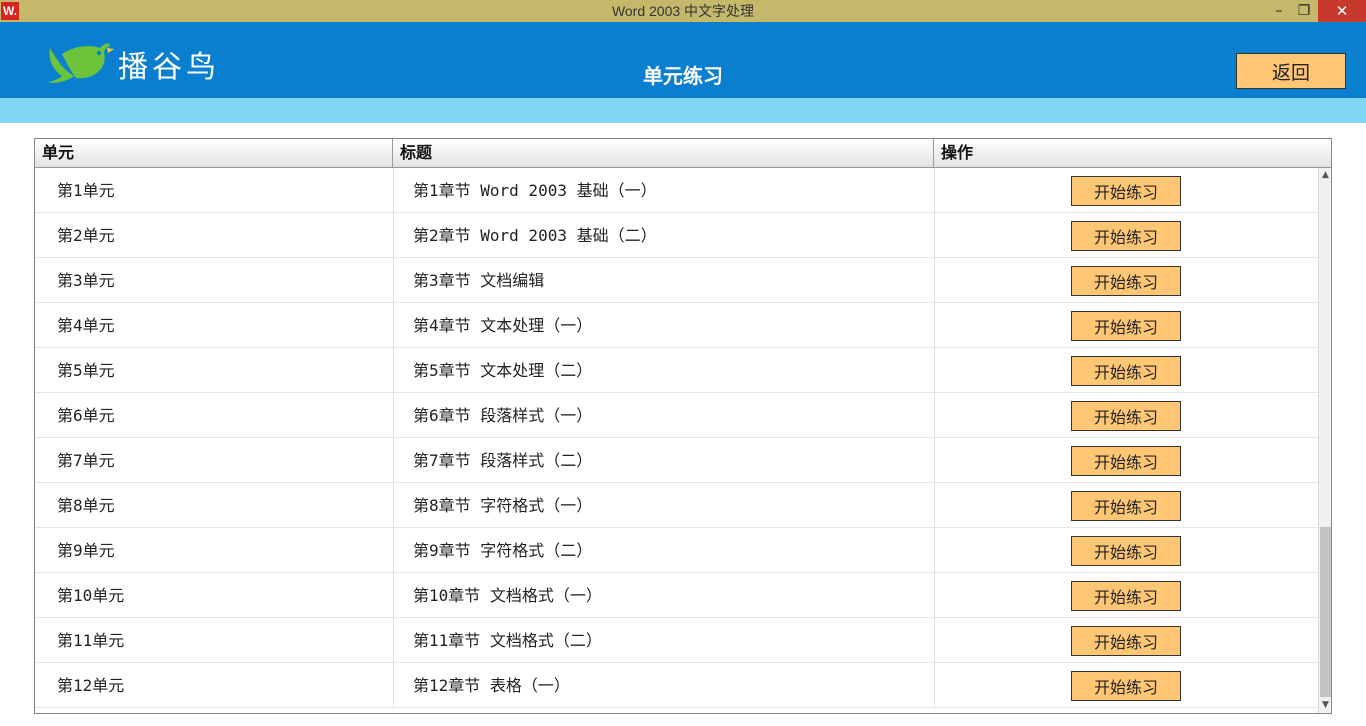  What do you see at coordinates (86, 190) in the screenshot?
I see `unit-cell: 第1单元` at bounding box center [86, 190].